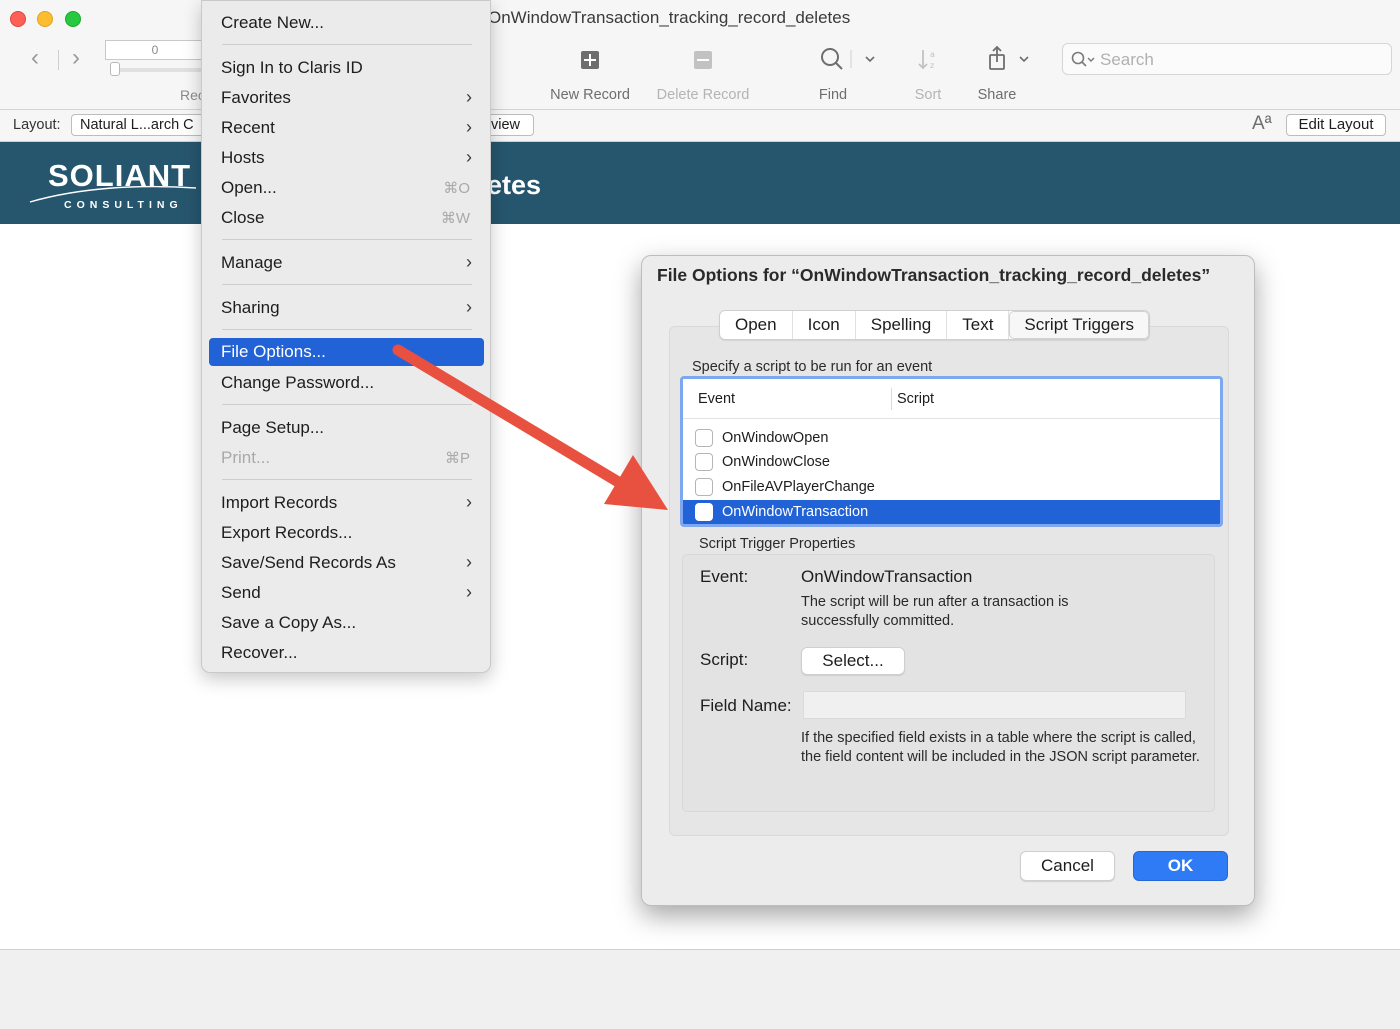 The image size is (1400, 1029). I want to click on menu-item-label: Favorites, so click(256, 97).